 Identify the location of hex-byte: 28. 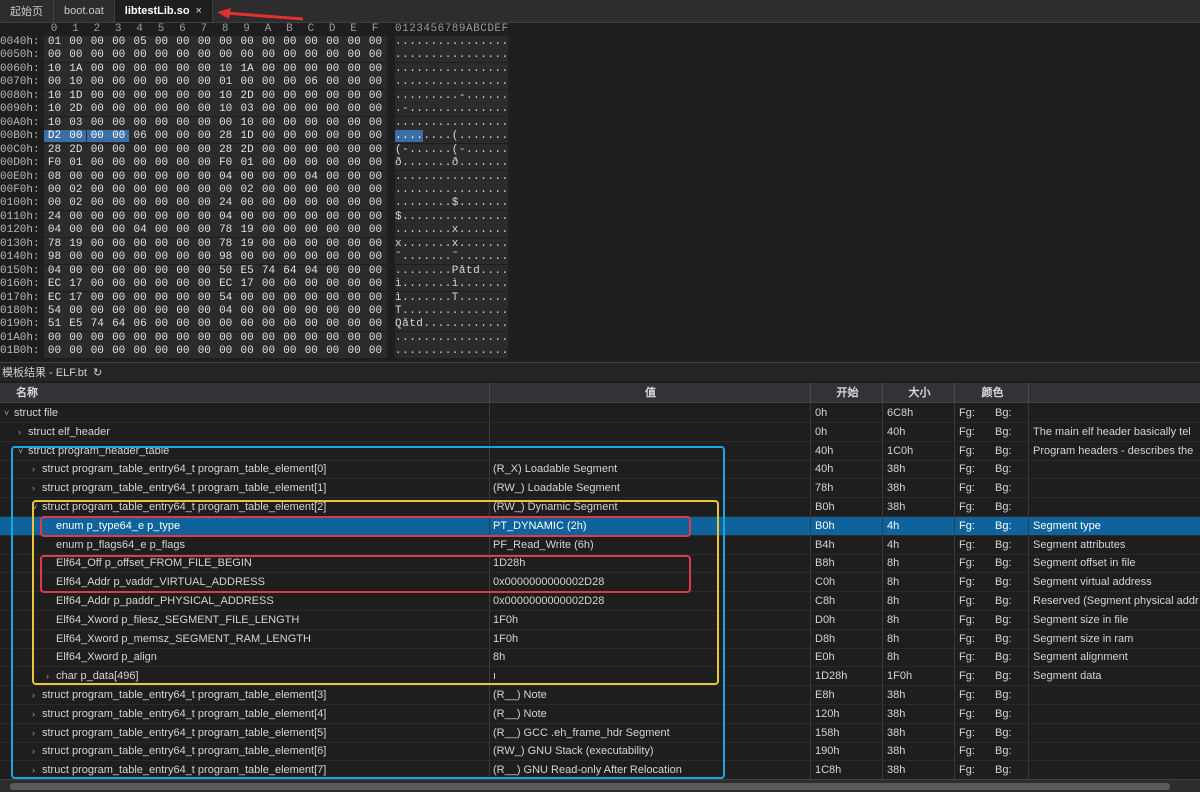
(225, 150).